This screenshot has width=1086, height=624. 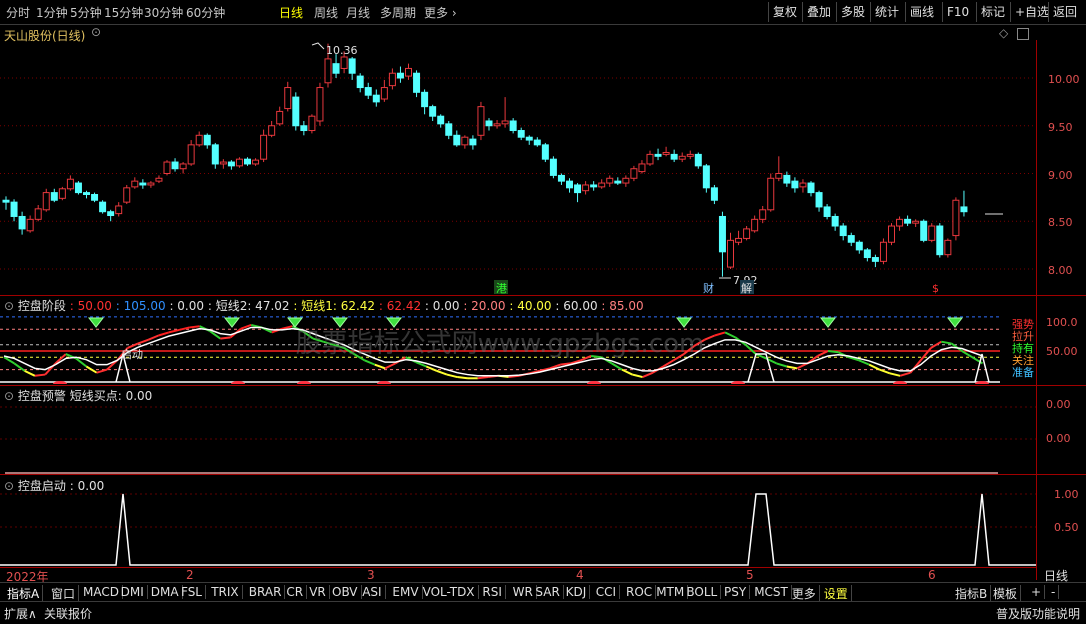 What do you see at coordinates (440, 306) in the screenshot?
I see `indicator1-value-6: : 0.00` at bounding box center [440, 306].